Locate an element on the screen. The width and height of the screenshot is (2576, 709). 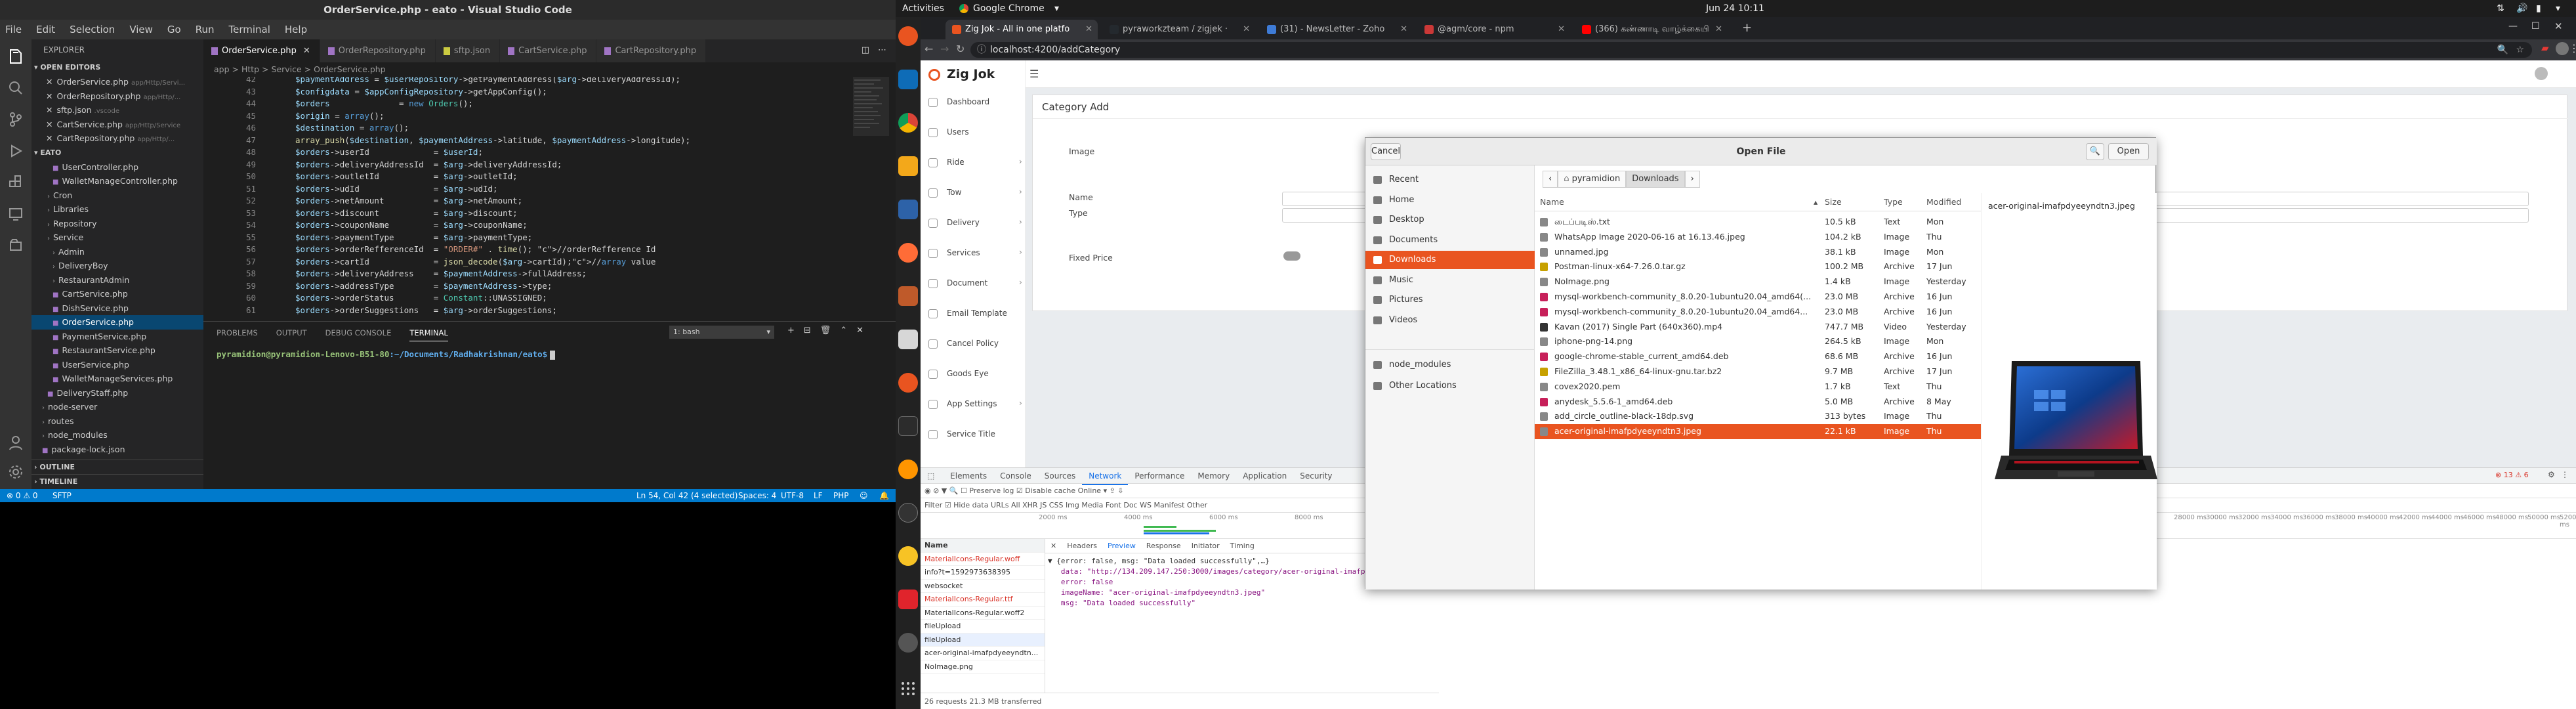
nav-item-dashboard: Dashboard is located at coordinates (974, 103).